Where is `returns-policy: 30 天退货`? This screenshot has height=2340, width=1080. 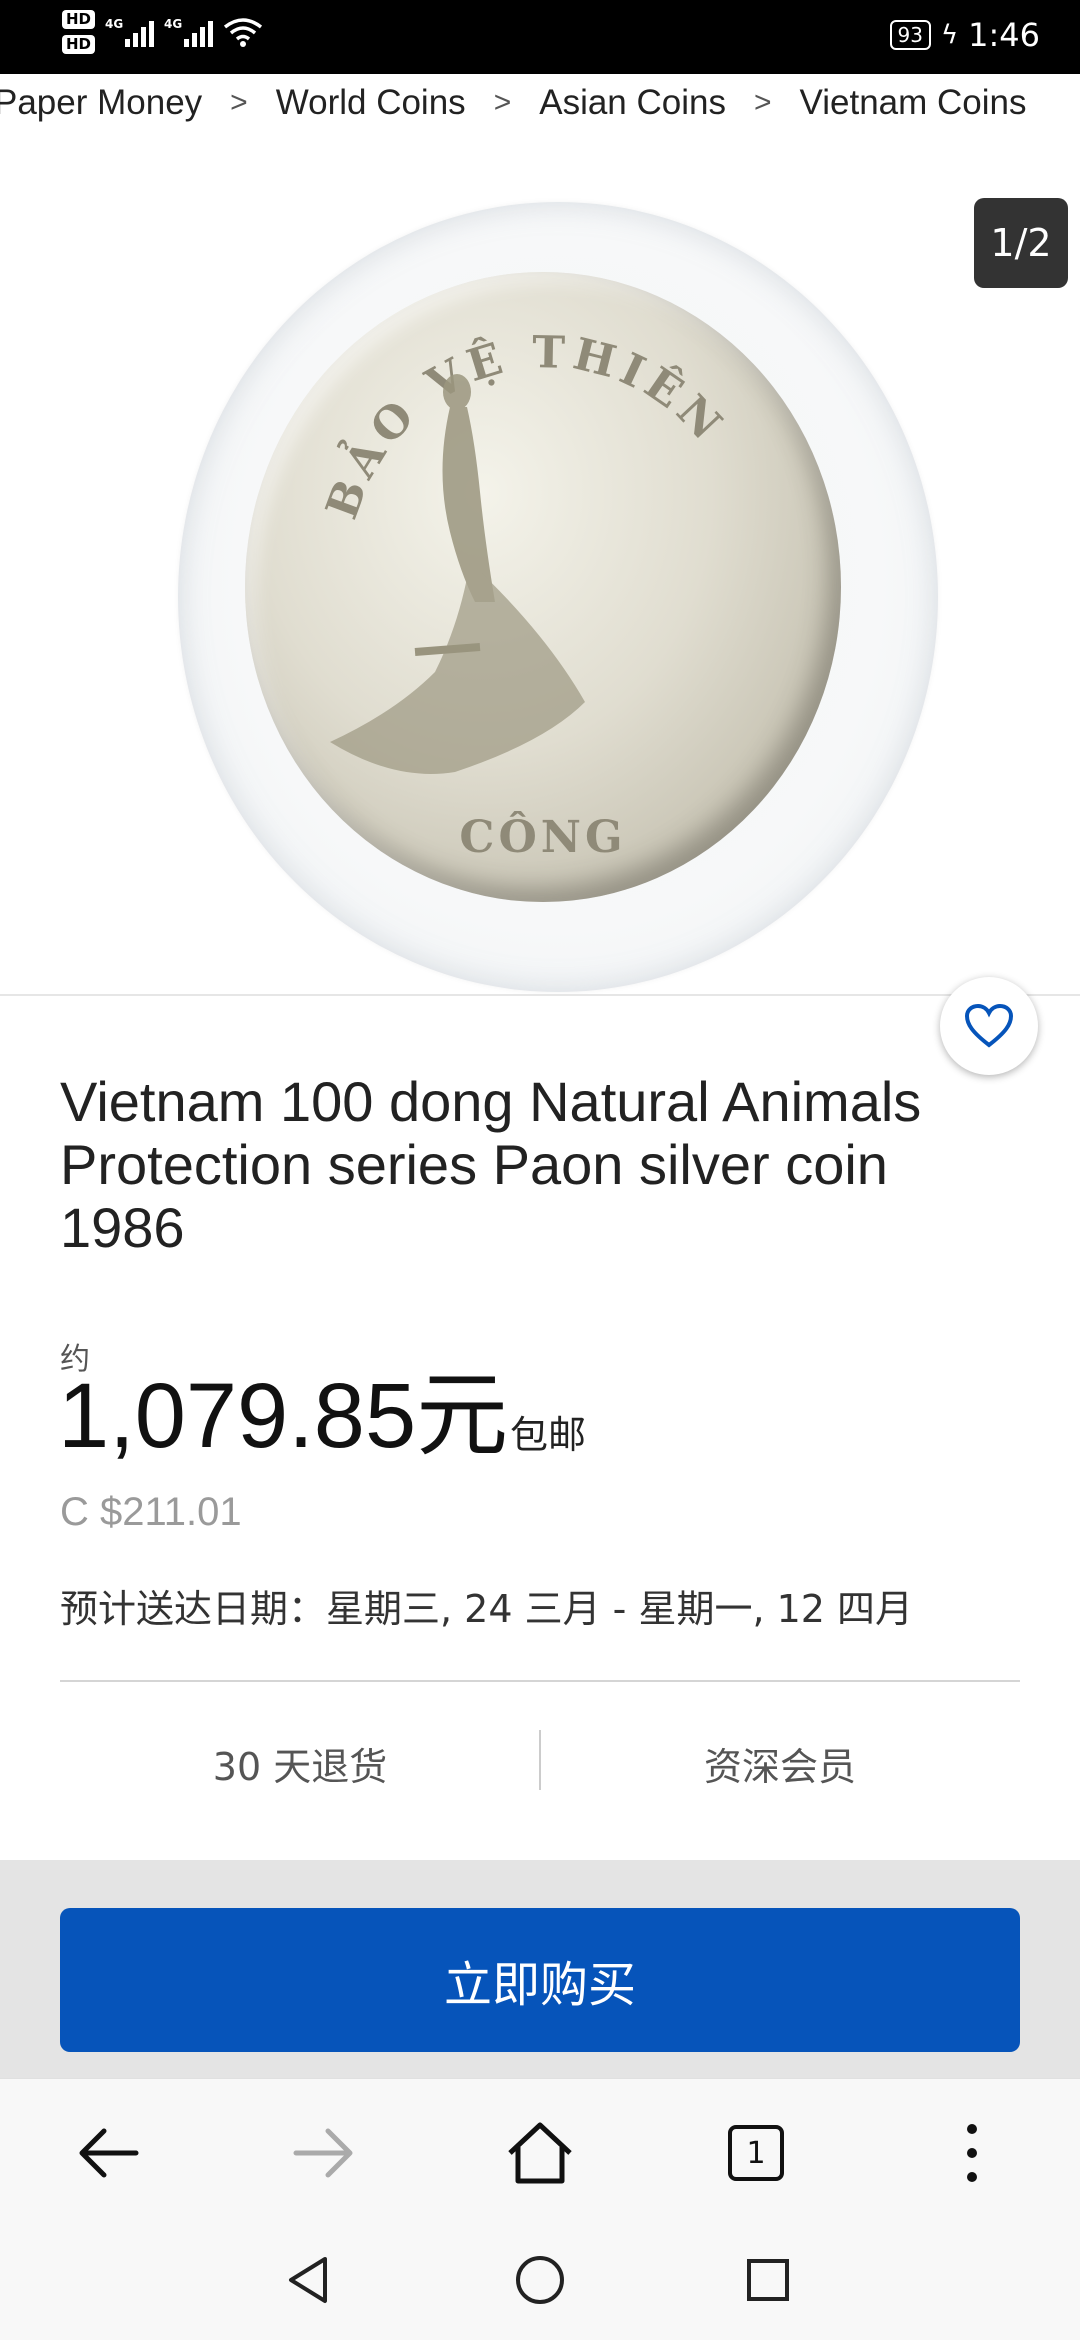
returns-policy: 30 天退货 is located at coordinates (300, 1763).